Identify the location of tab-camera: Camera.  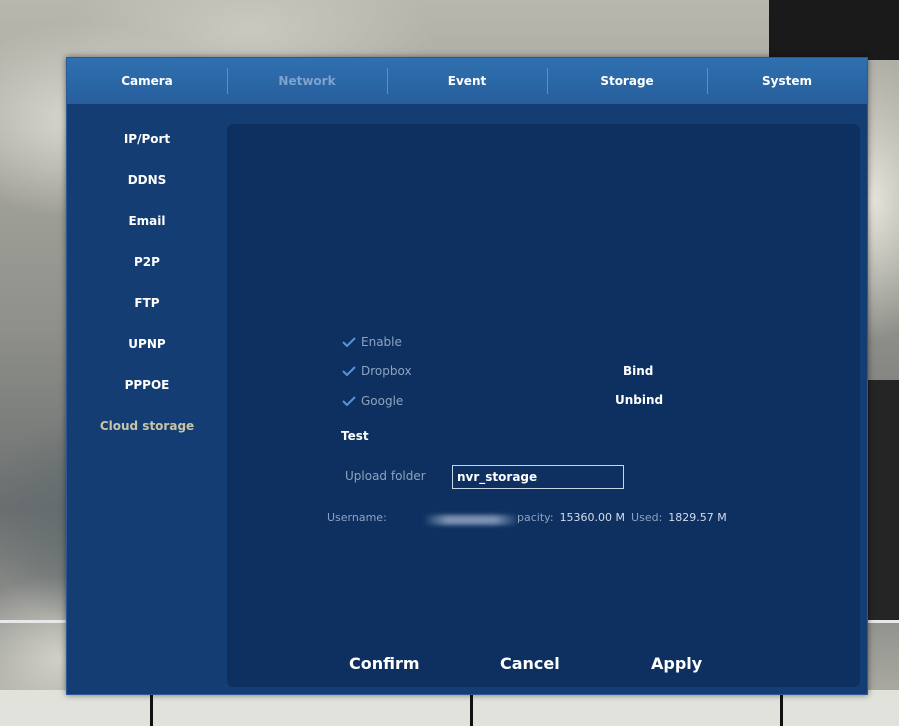
(147, 81).